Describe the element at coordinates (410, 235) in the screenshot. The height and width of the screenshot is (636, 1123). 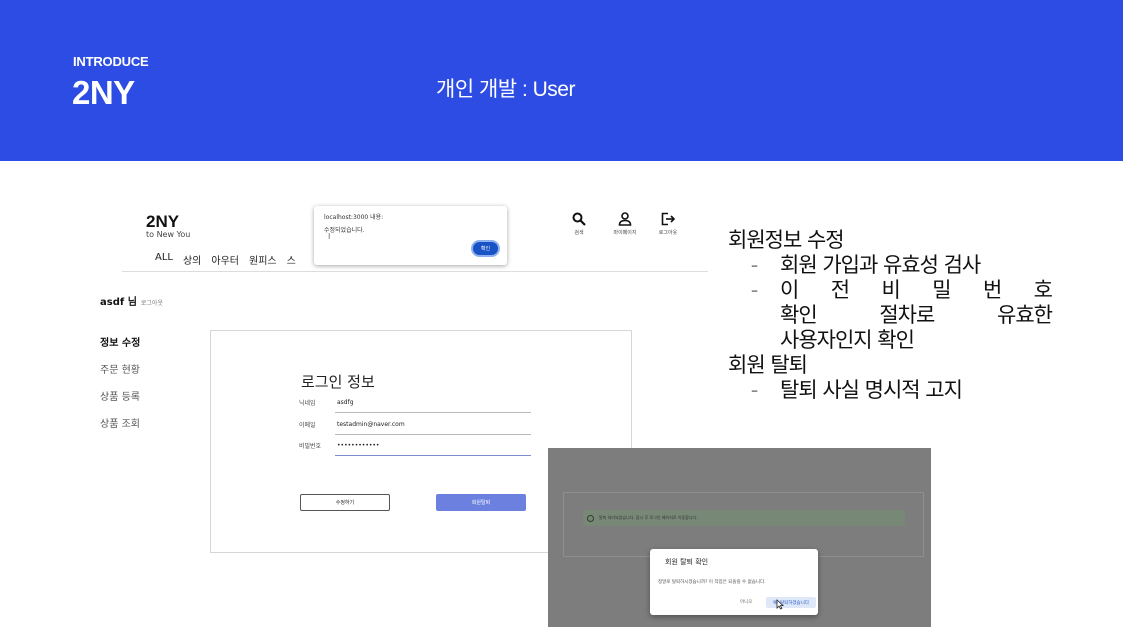
I see `browser-alert: localhost:3000 내용: 수정되었습니다. I 확인` at that location.